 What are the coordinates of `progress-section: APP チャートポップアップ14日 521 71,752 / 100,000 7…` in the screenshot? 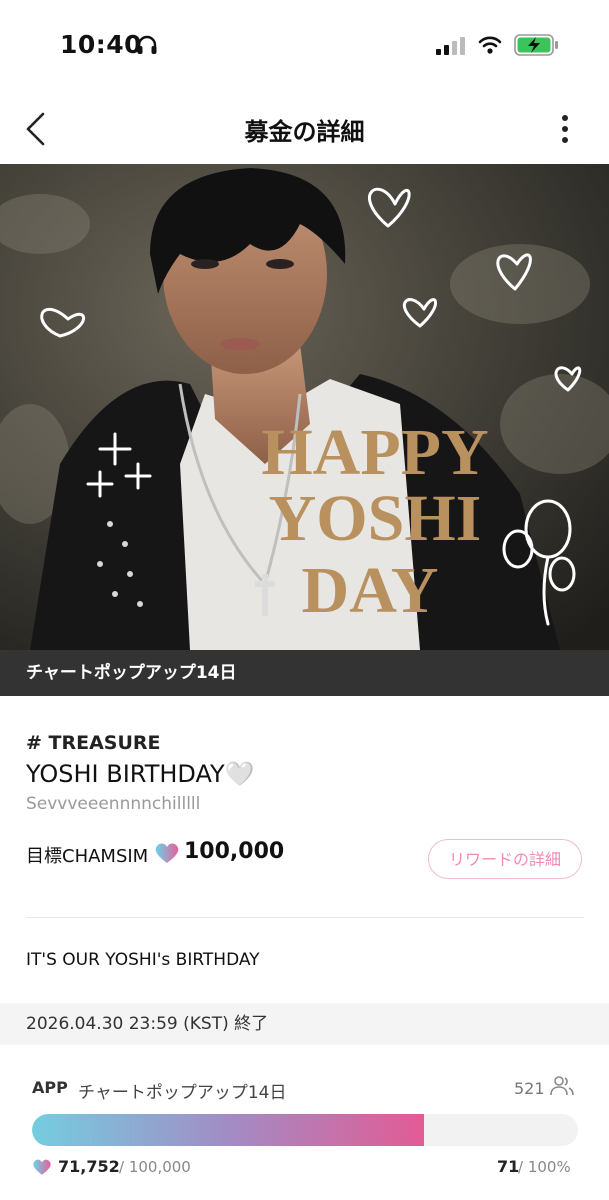 It's located at (304, 1130).